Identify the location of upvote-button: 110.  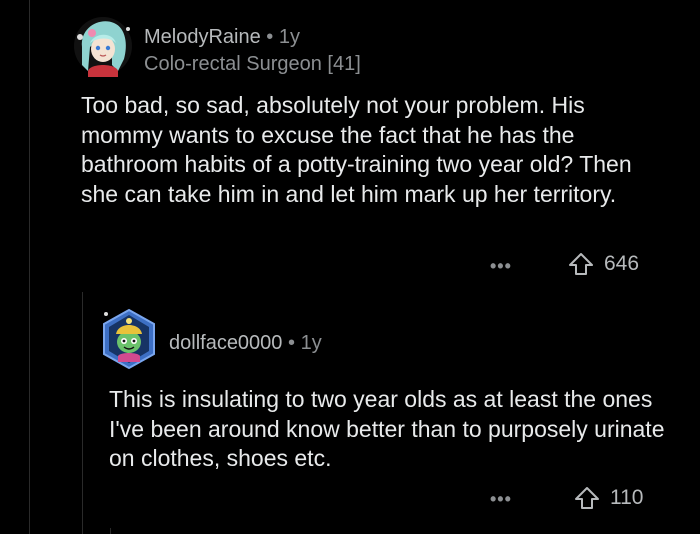
(608, 498).